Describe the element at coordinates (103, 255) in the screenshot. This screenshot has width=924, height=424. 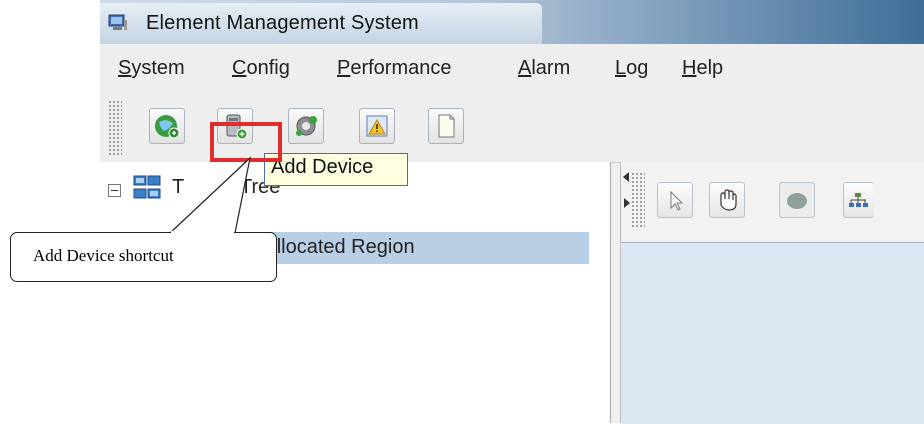
I see `annotation-text: Add Device shortcut` at that location.